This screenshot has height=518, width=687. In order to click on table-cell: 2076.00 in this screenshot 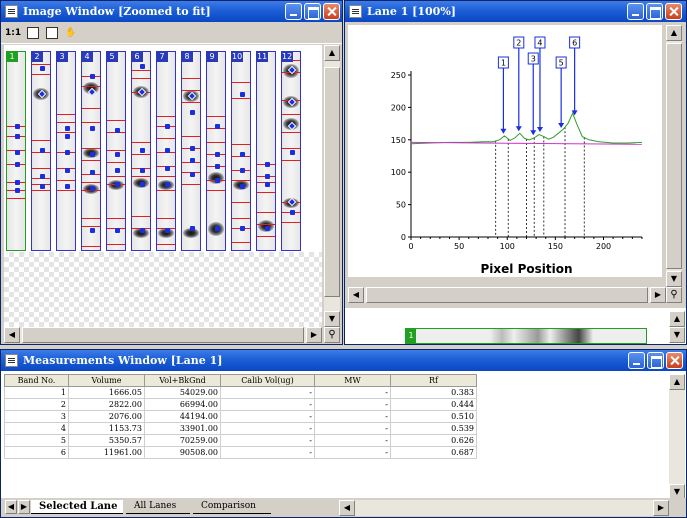, I will do `click(106, 416)`.